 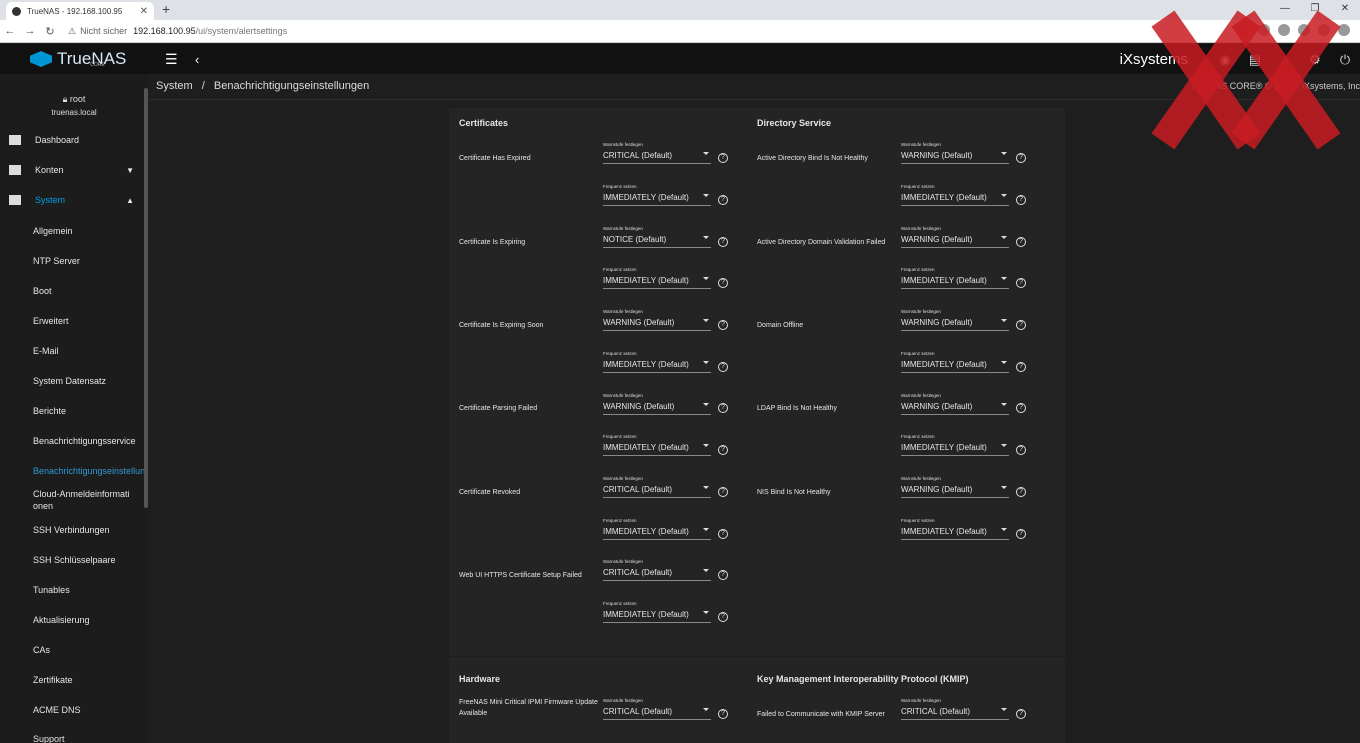 I want to click on sidebar-subitem-update: Aktualisierung, so click(x=90, y=620).